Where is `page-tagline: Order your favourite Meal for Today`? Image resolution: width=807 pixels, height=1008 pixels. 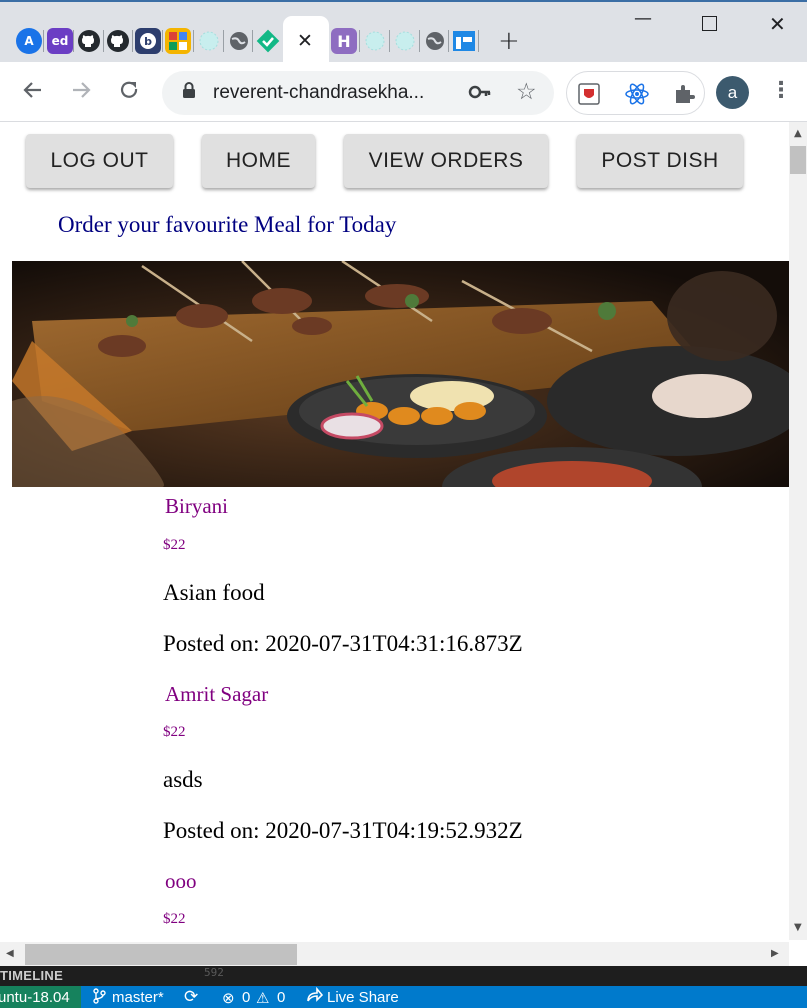 page-tagline: Order your favourite Meal for Today is located at coordinates (227, 224).